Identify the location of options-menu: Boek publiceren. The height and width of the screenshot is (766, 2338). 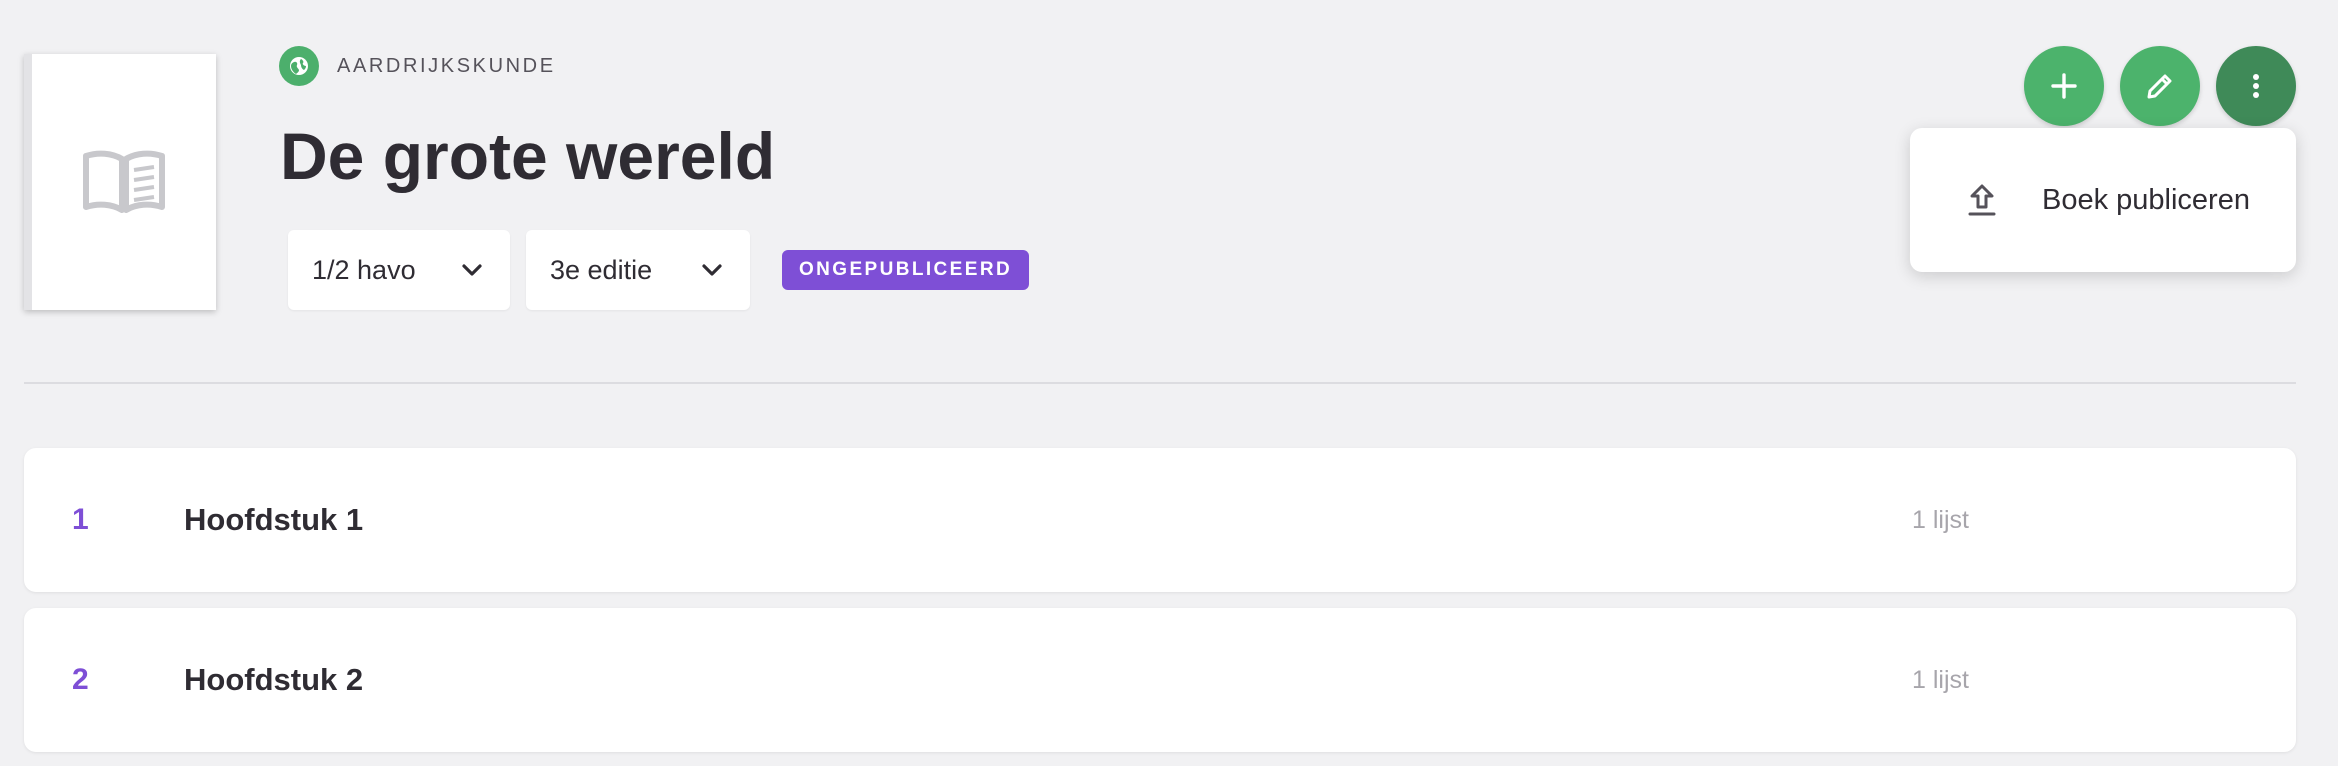
(2103, 200).